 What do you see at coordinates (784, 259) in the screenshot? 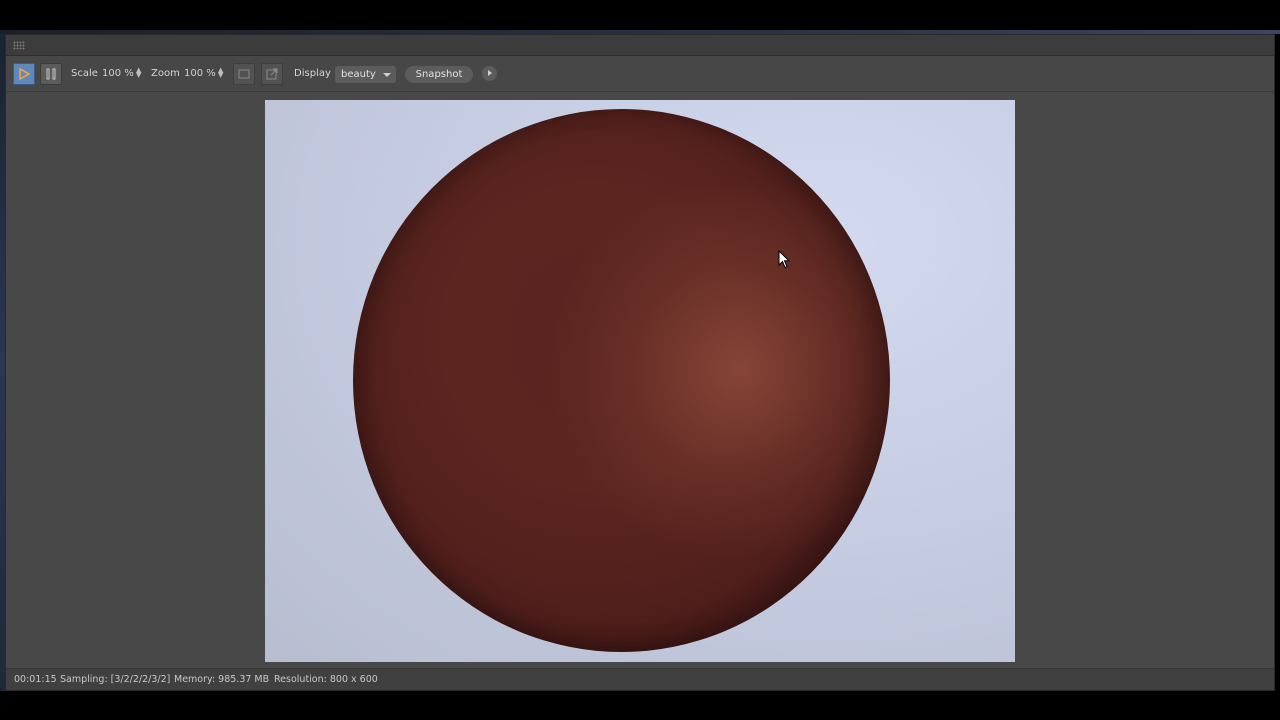
I see `mouse-pointer-icon` at bounding box center [784, 259].